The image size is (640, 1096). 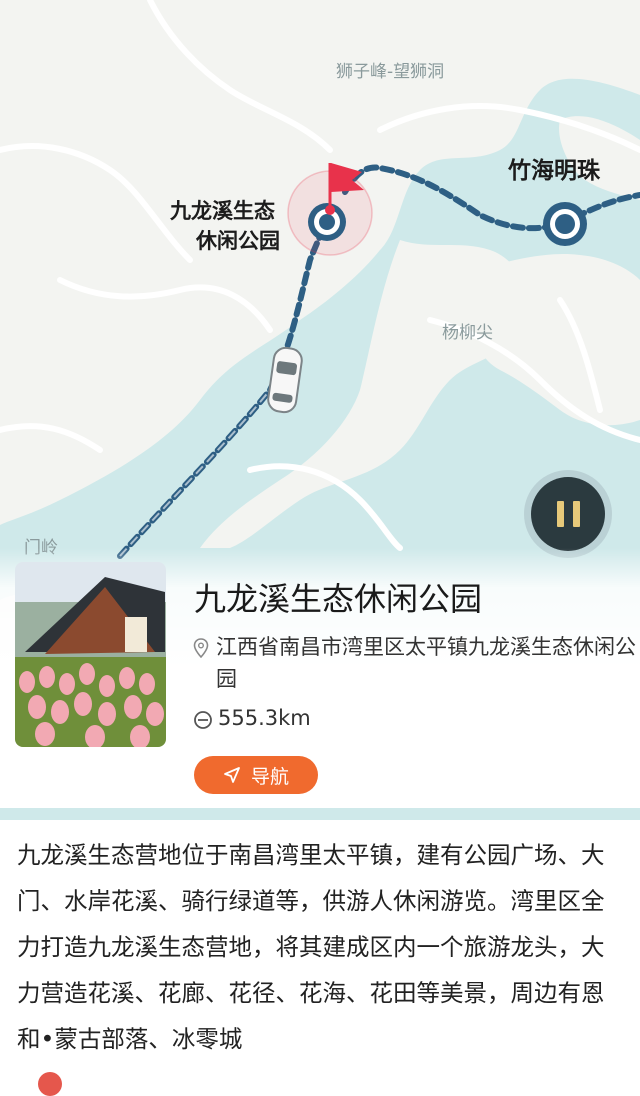 I want to click on pause-icon, so click(x=568, y=514).